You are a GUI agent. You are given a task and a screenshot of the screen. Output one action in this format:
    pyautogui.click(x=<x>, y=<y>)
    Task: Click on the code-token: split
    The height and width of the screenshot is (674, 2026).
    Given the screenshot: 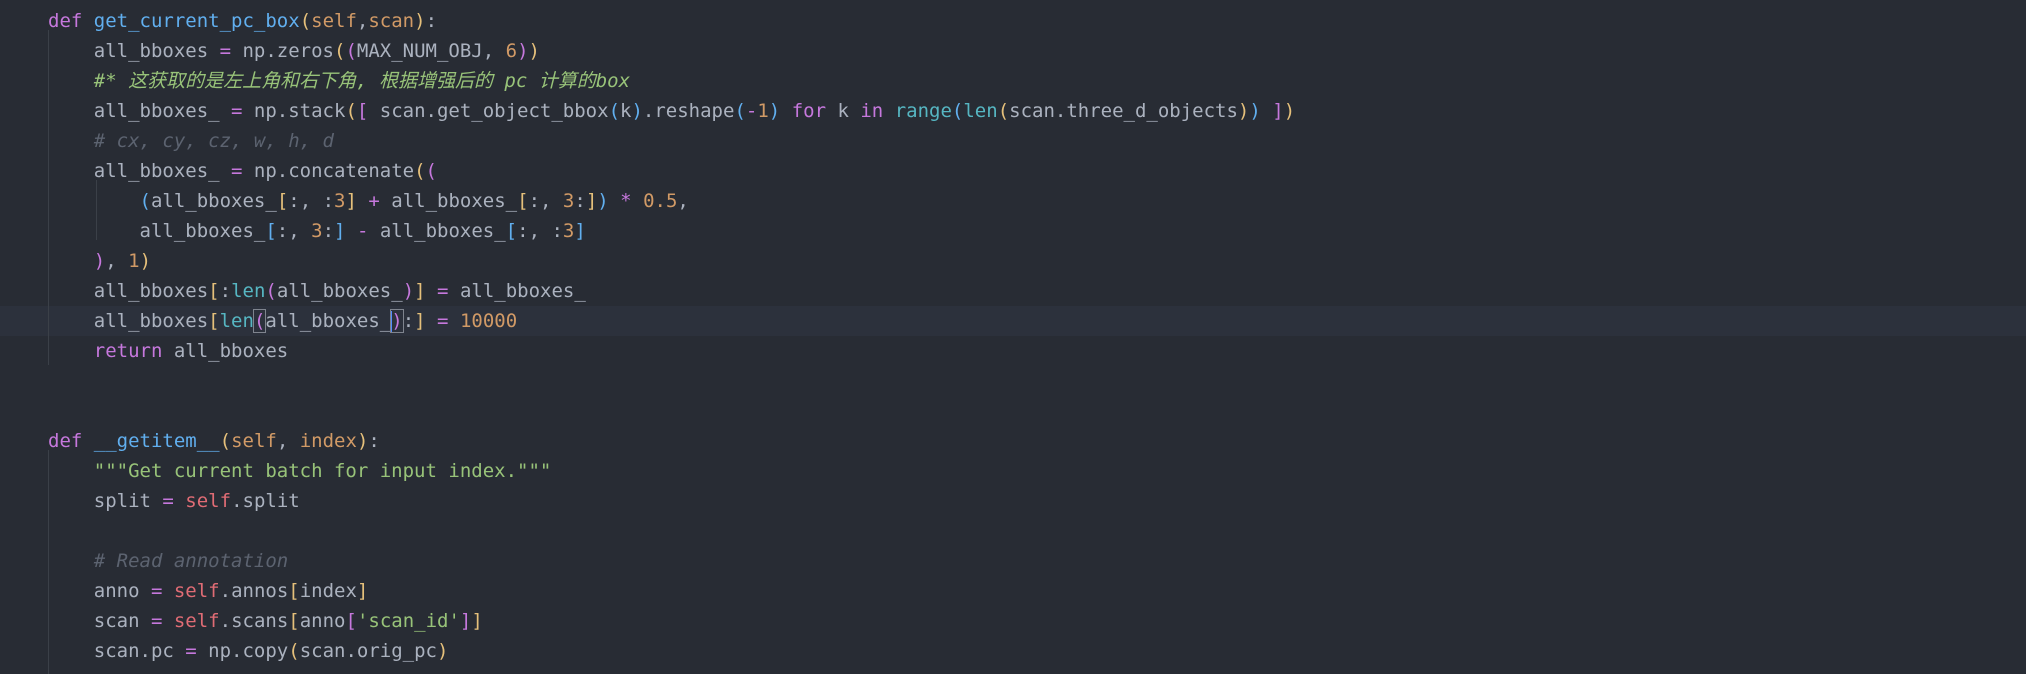 What is the action you would take?
    pyautogui.click(x=105, y=501)
    